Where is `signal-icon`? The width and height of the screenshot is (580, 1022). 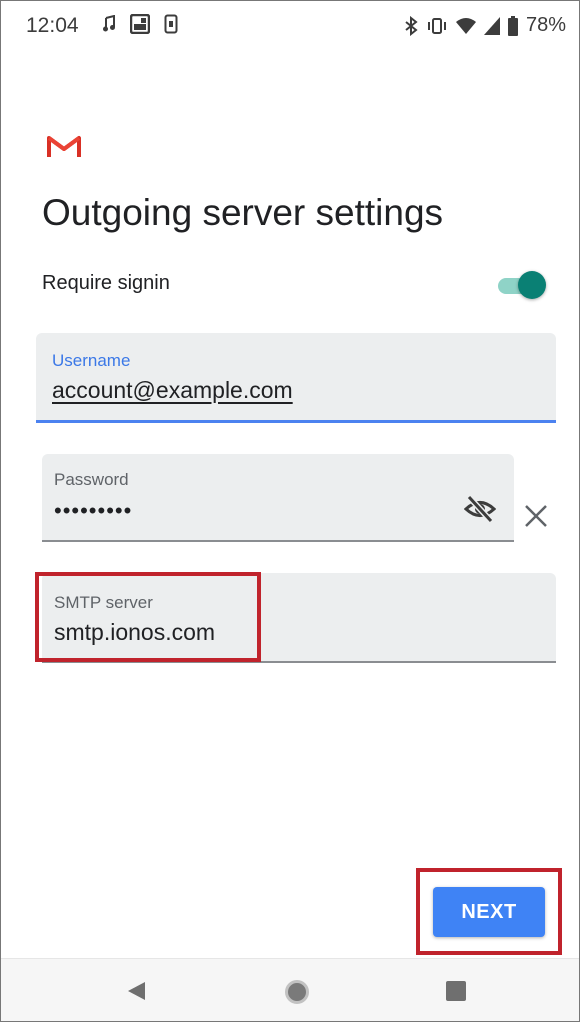
signal-icon is located at coordinates (491, 25).